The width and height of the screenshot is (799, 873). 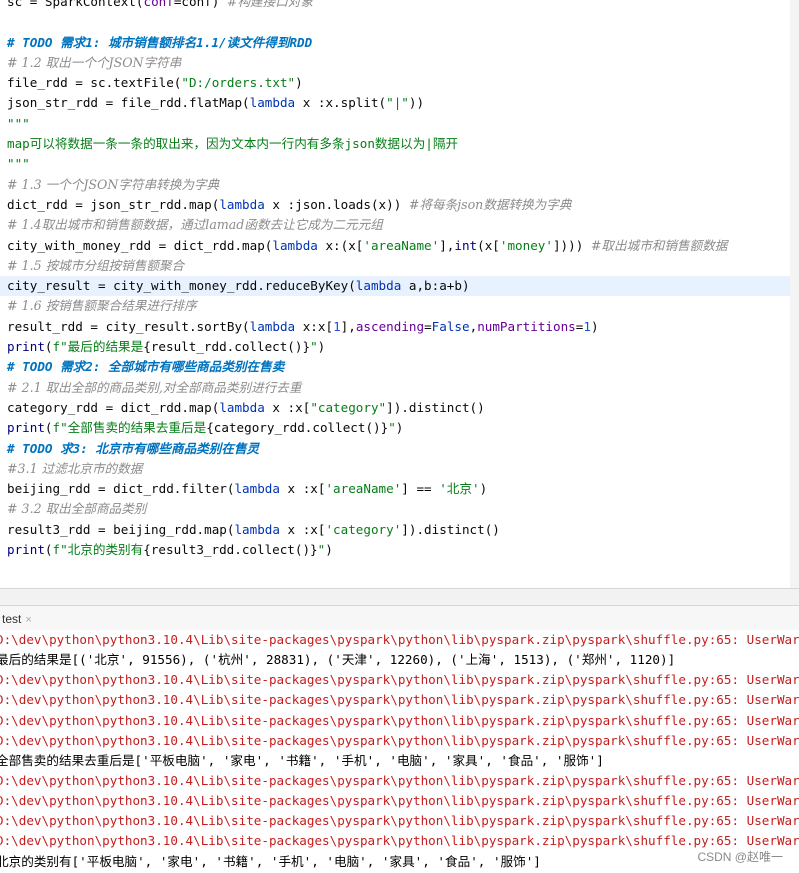 What do you see at coordinates (403, 43) in the screenshot?
I see `code-line: # TODO 需求1: 城市销售额排名1.1/读文件得到RDD` at bounding box center [403, 43].